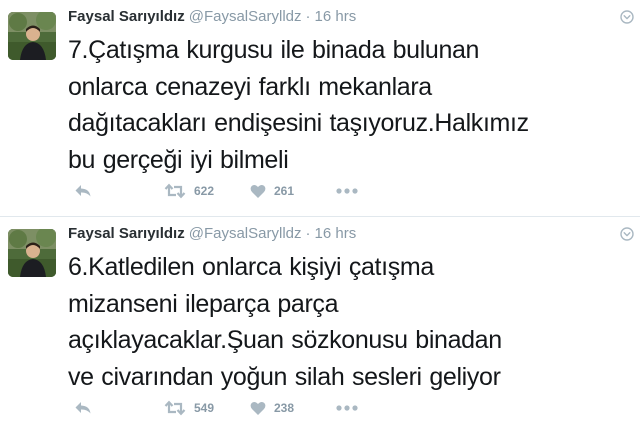 Image resolution: width=640 pixels, height=434 pixels. What do you see at coordinates (272, 191) in the screenshot?
I see `like-button: 261` at bounding box center [272, 191].